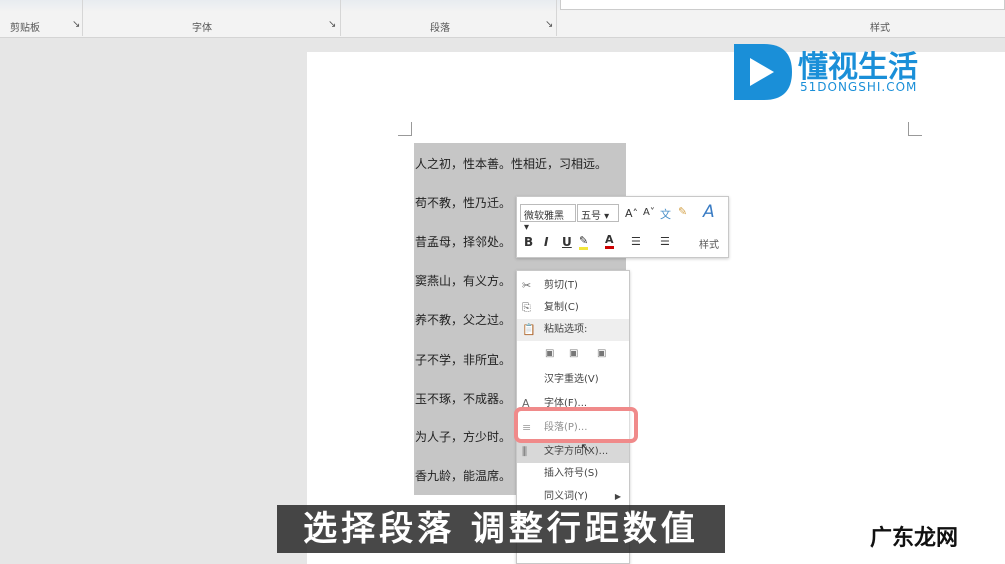 The image size is (1005, 564). Describe the element at coordinates (622, 227) in the screenshot. I see `mini-toolbar: 微软雅黑 ▾ 五号 ▾ A˄ A˅ 文 ✎ A B I U ✎ A ☰ ☰ 样式` at that location.